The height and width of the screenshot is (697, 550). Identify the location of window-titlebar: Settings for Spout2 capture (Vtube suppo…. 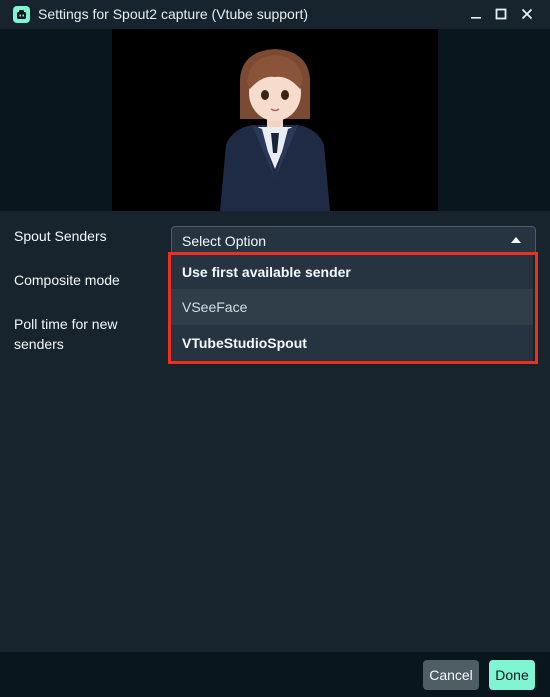
(275, 14).